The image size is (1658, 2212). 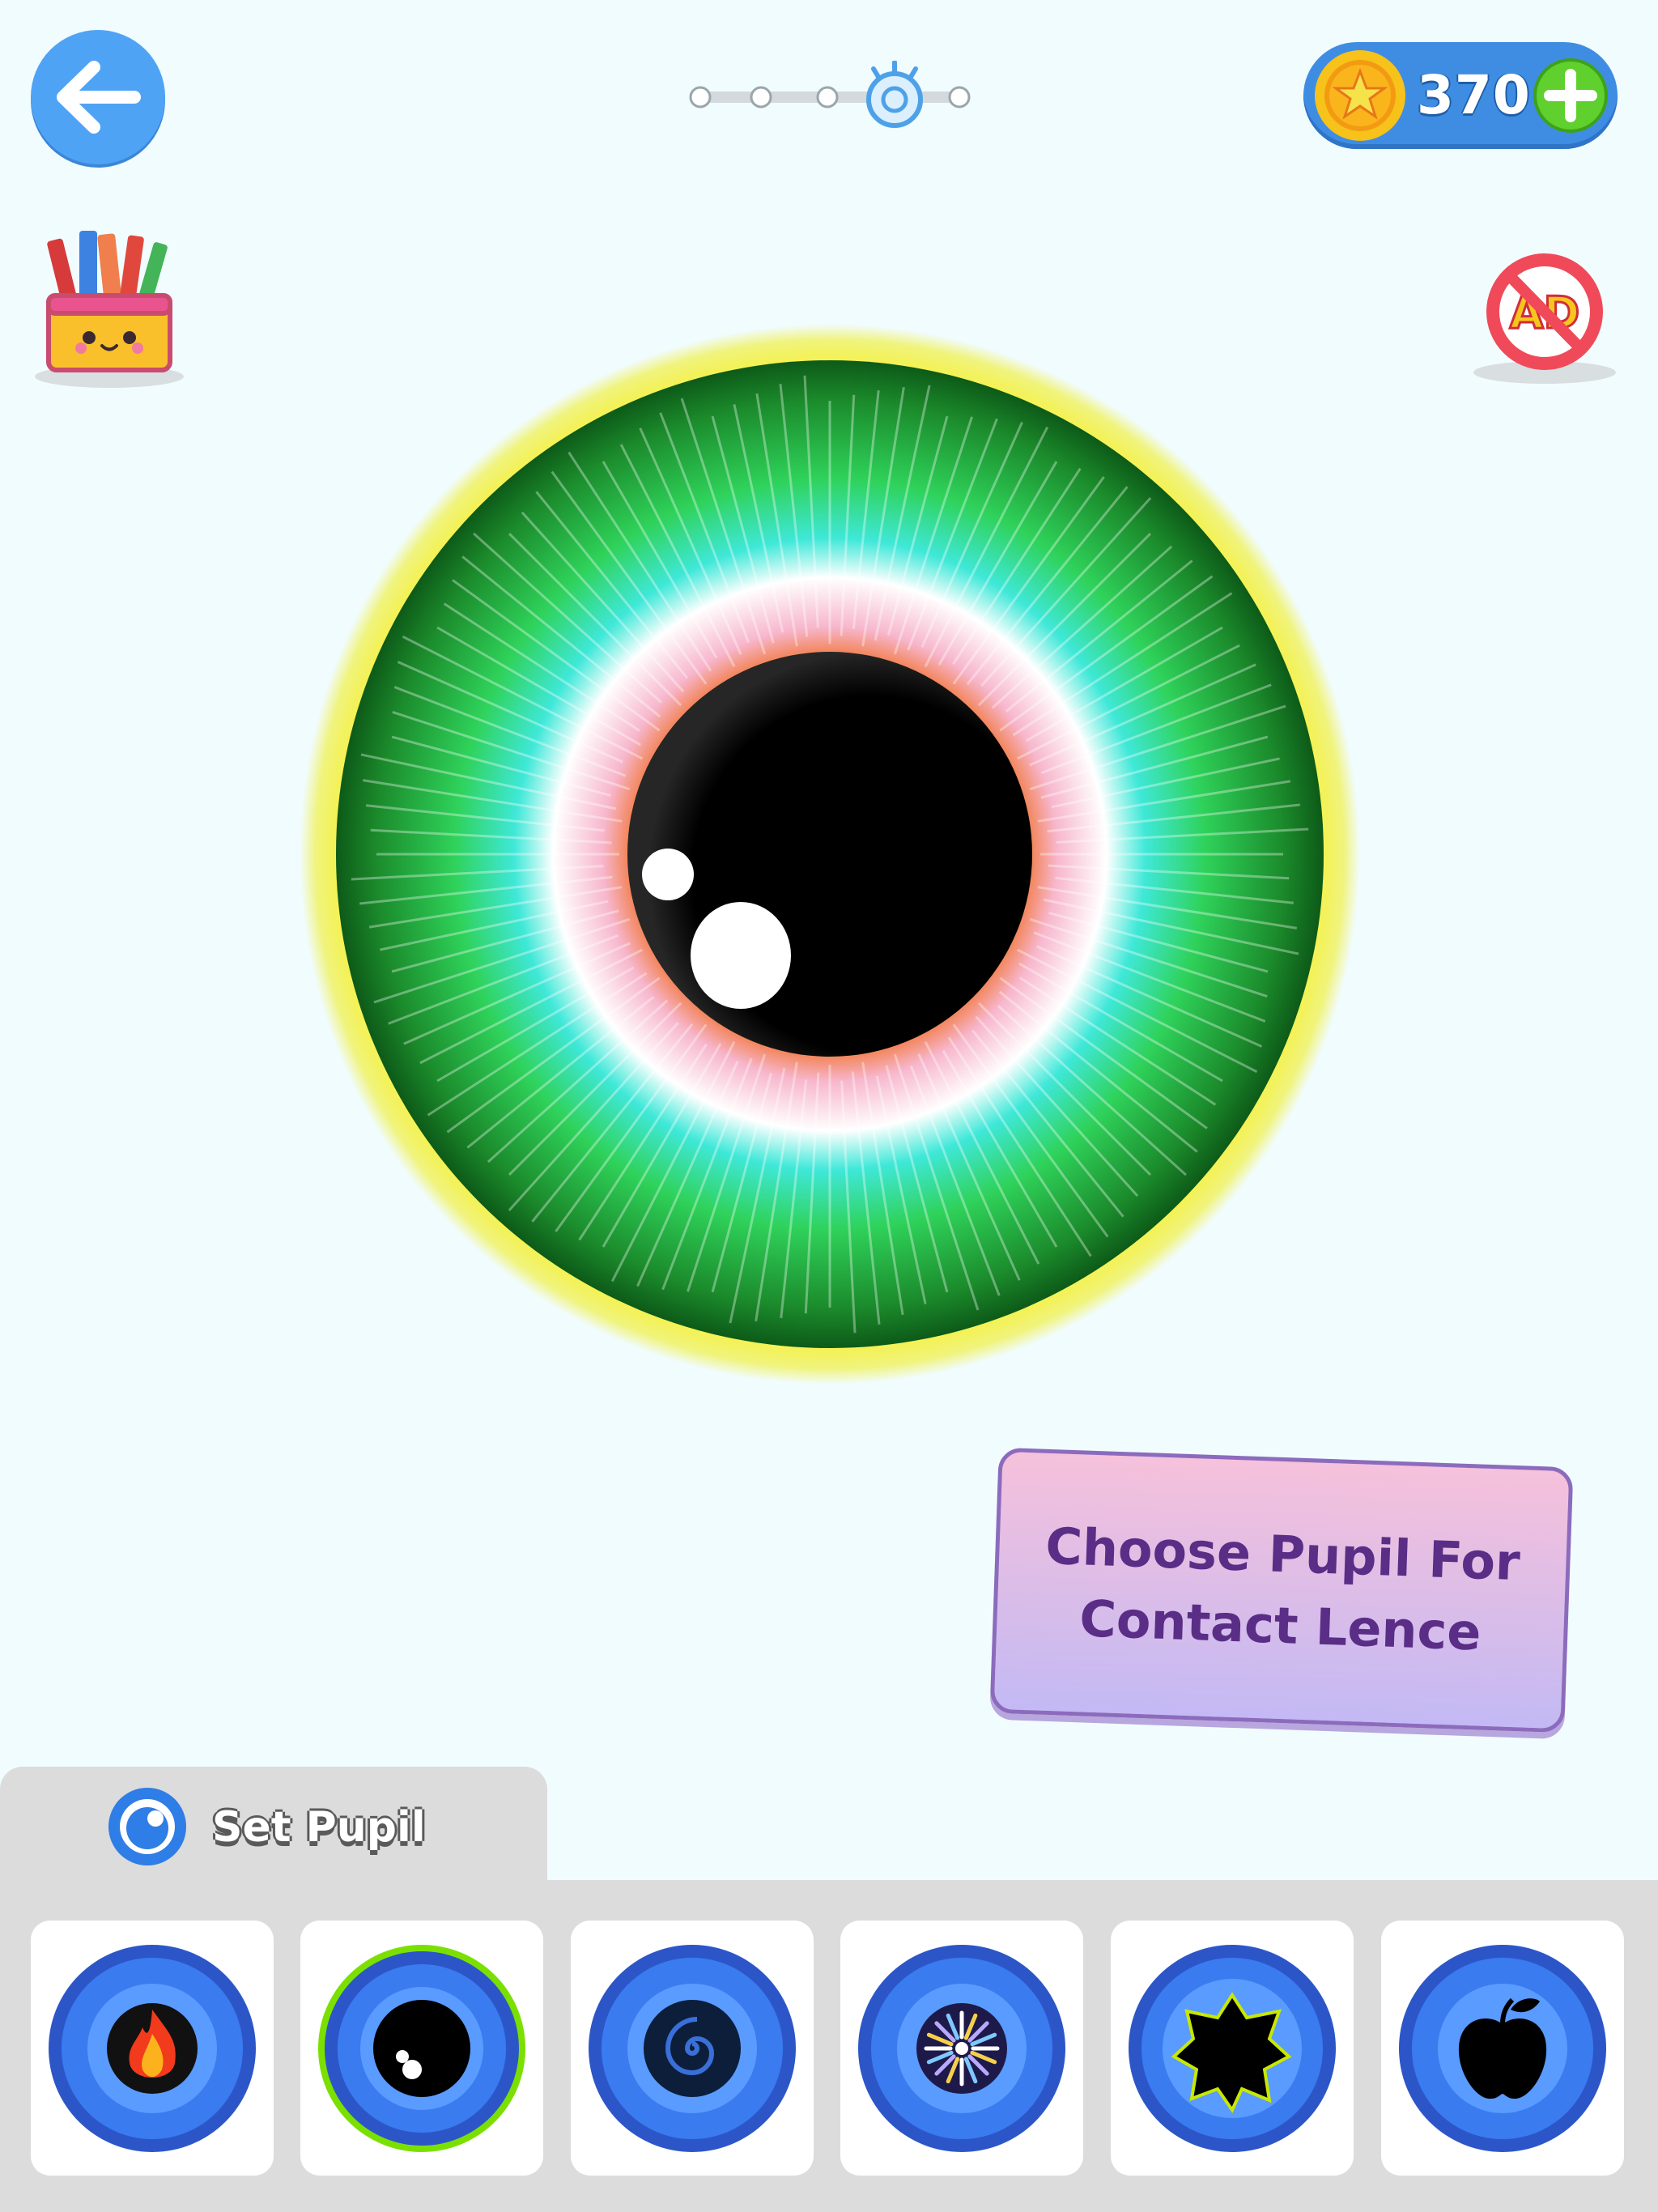 I want to click on pupil-option-classic, so click(x=421, y=2048).